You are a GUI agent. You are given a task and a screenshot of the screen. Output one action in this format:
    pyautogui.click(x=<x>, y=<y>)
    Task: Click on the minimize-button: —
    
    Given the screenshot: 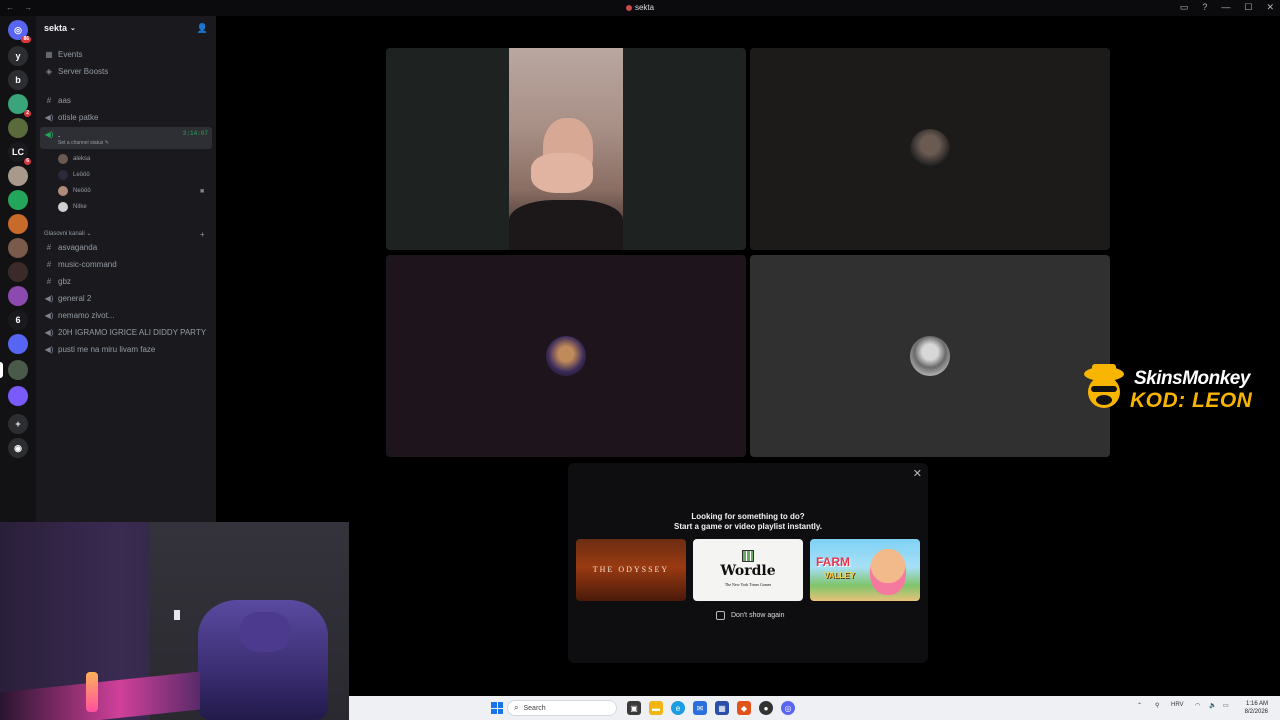 What is the action you would take?
    pyautogui.click(x=1225, y=7)
    